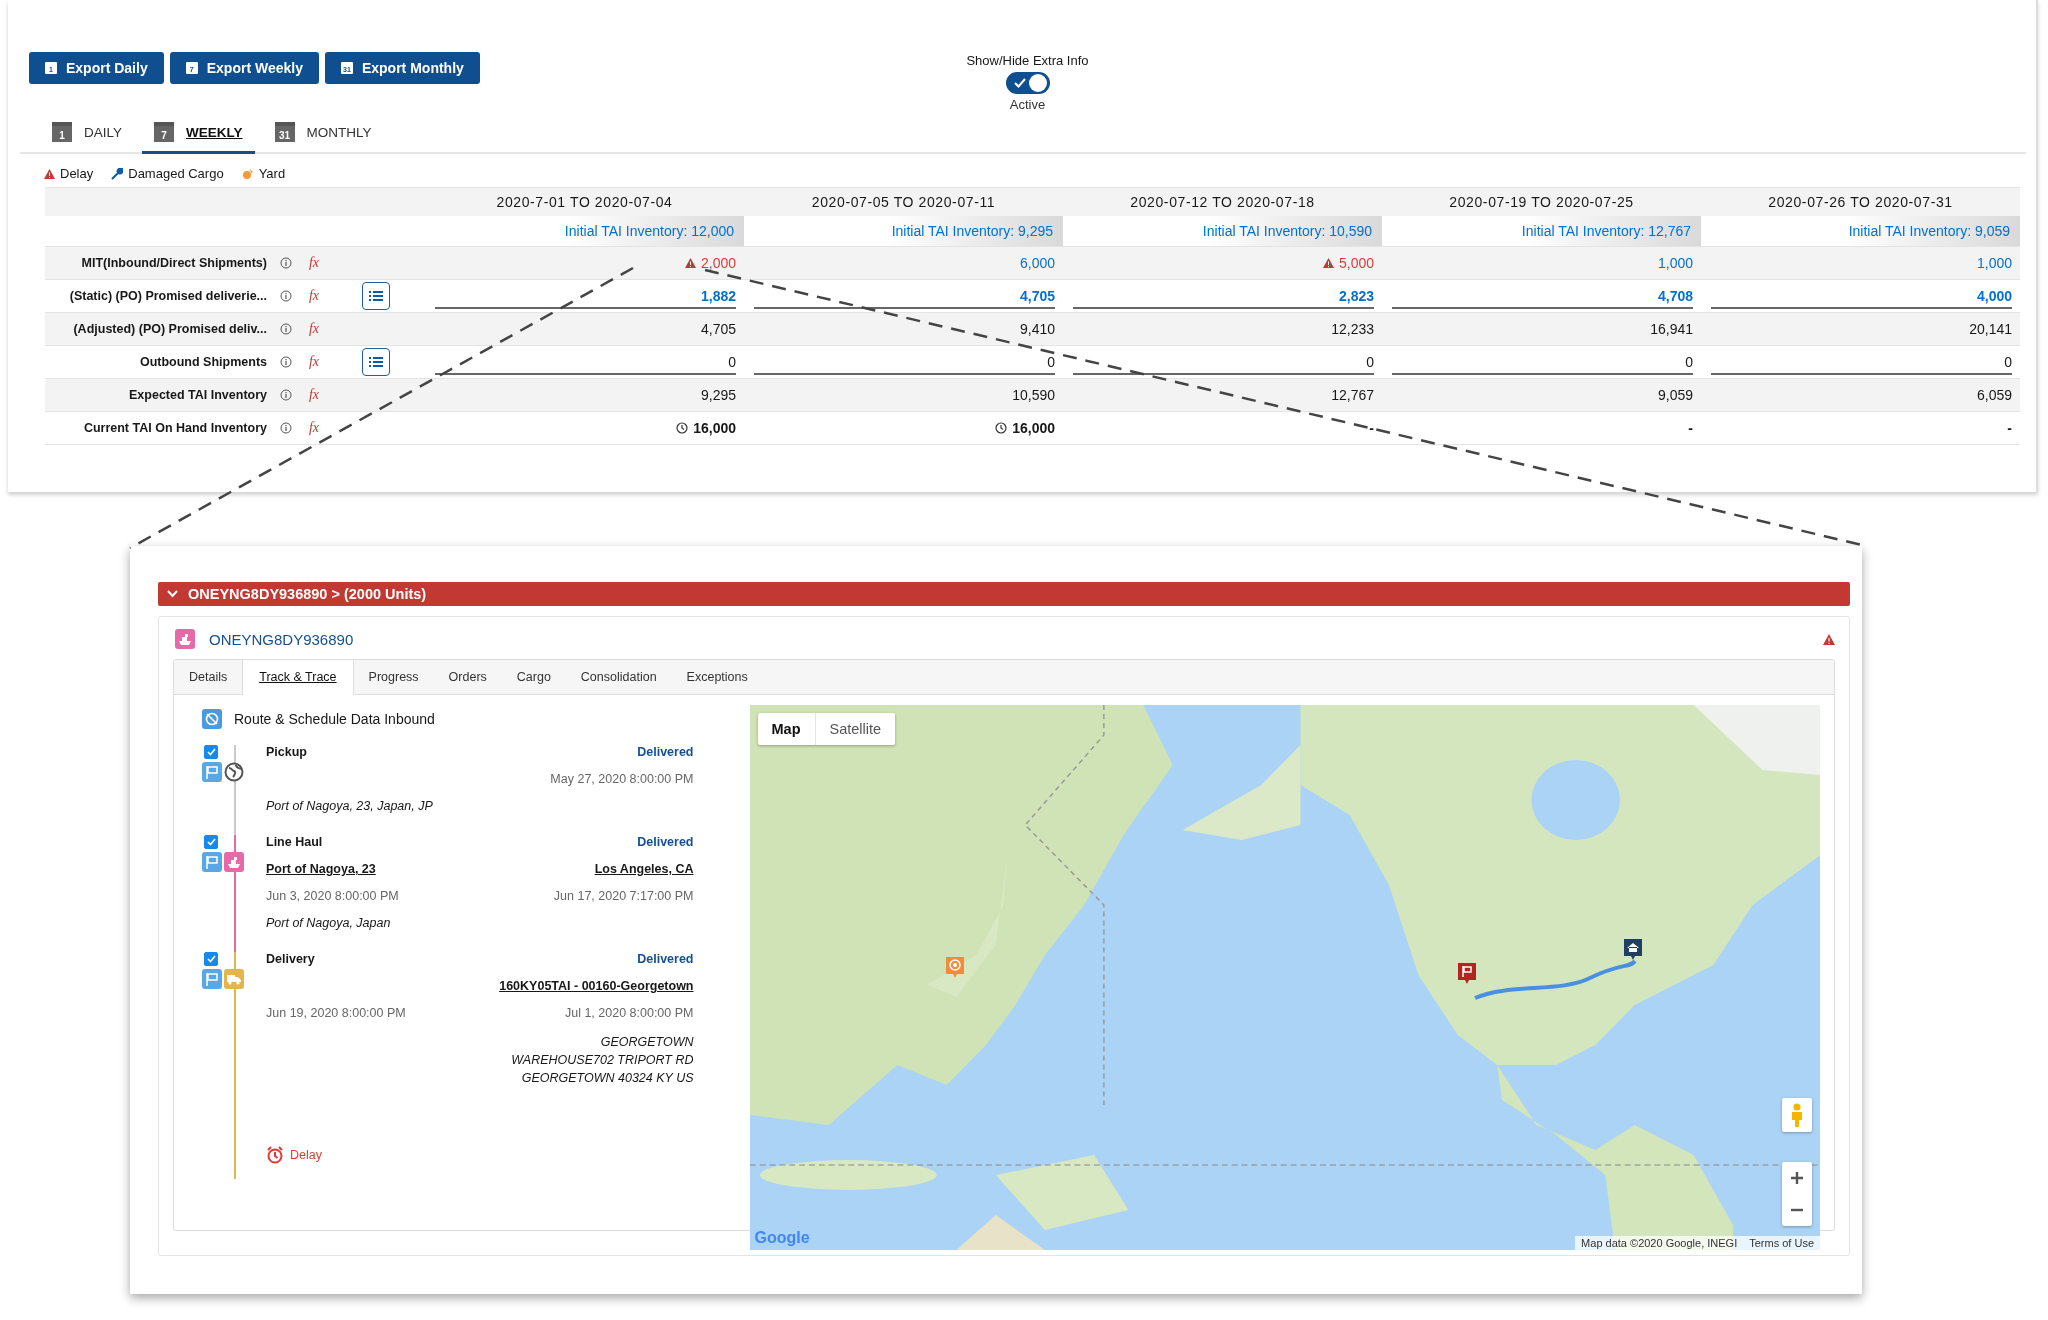 This screenshot has width=2048, height=1320. I want to click on table-cell-text: 6,059, so click(1993, 395).